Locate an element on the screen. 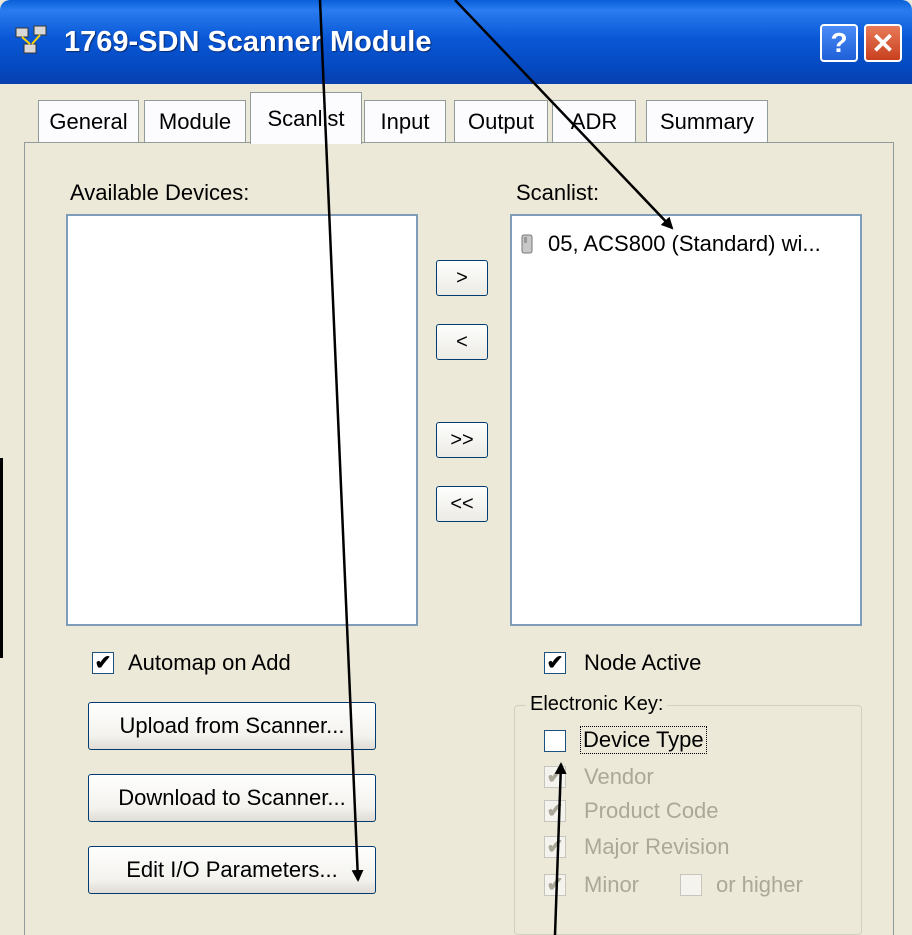 The height and width of the screenshot is (935, 912). major-revision-checkbox: ✔ is located at coordinates (555, 847).